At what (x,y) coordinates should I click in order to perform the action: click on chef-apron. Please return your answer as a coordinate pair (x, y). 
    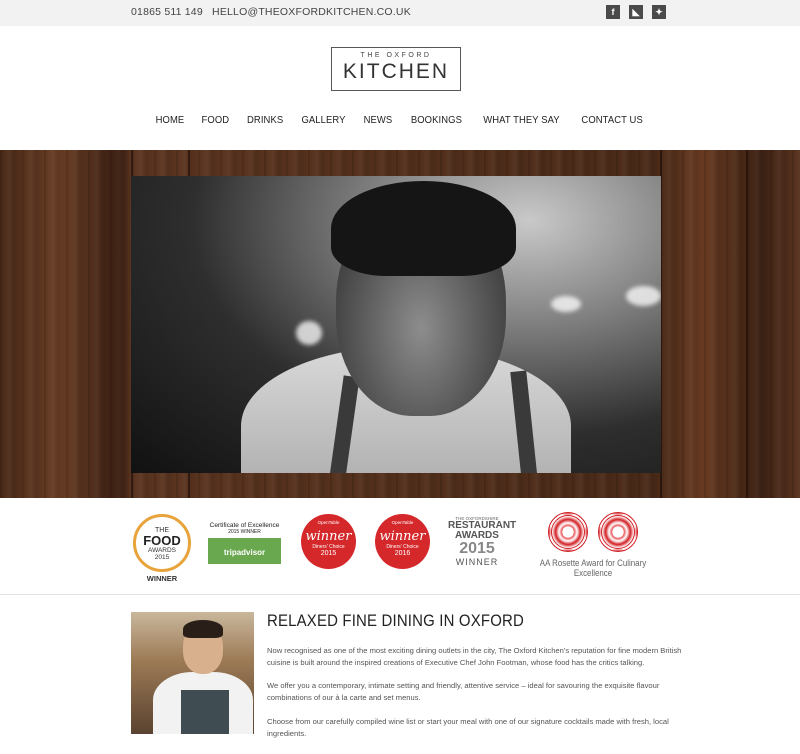
    Looking at the image, I should click on (205, 712).